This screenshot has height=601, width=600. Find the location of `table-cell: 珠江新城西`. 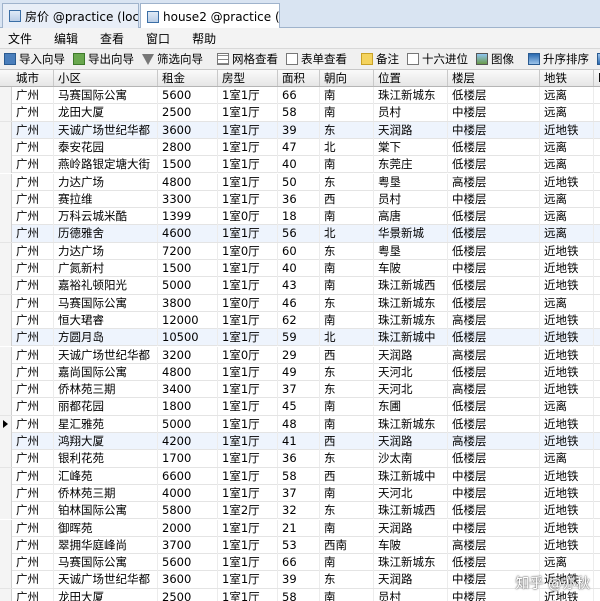

table-cell: 珠江新城西 is located at coordinates (411, 511).